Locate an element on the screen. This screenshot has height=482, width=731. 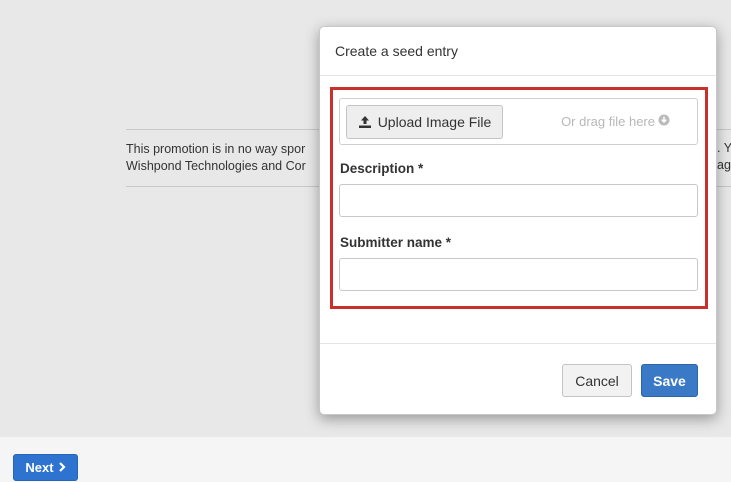
circle-arrow-down-icon is located at coordinates (664, 121).